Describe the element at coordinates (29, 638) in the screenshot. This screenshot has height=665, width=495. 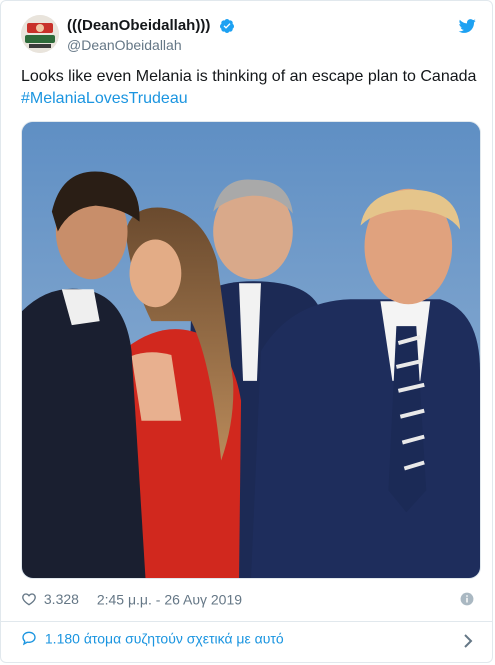
I see `speech-bubble-icon` at that location.